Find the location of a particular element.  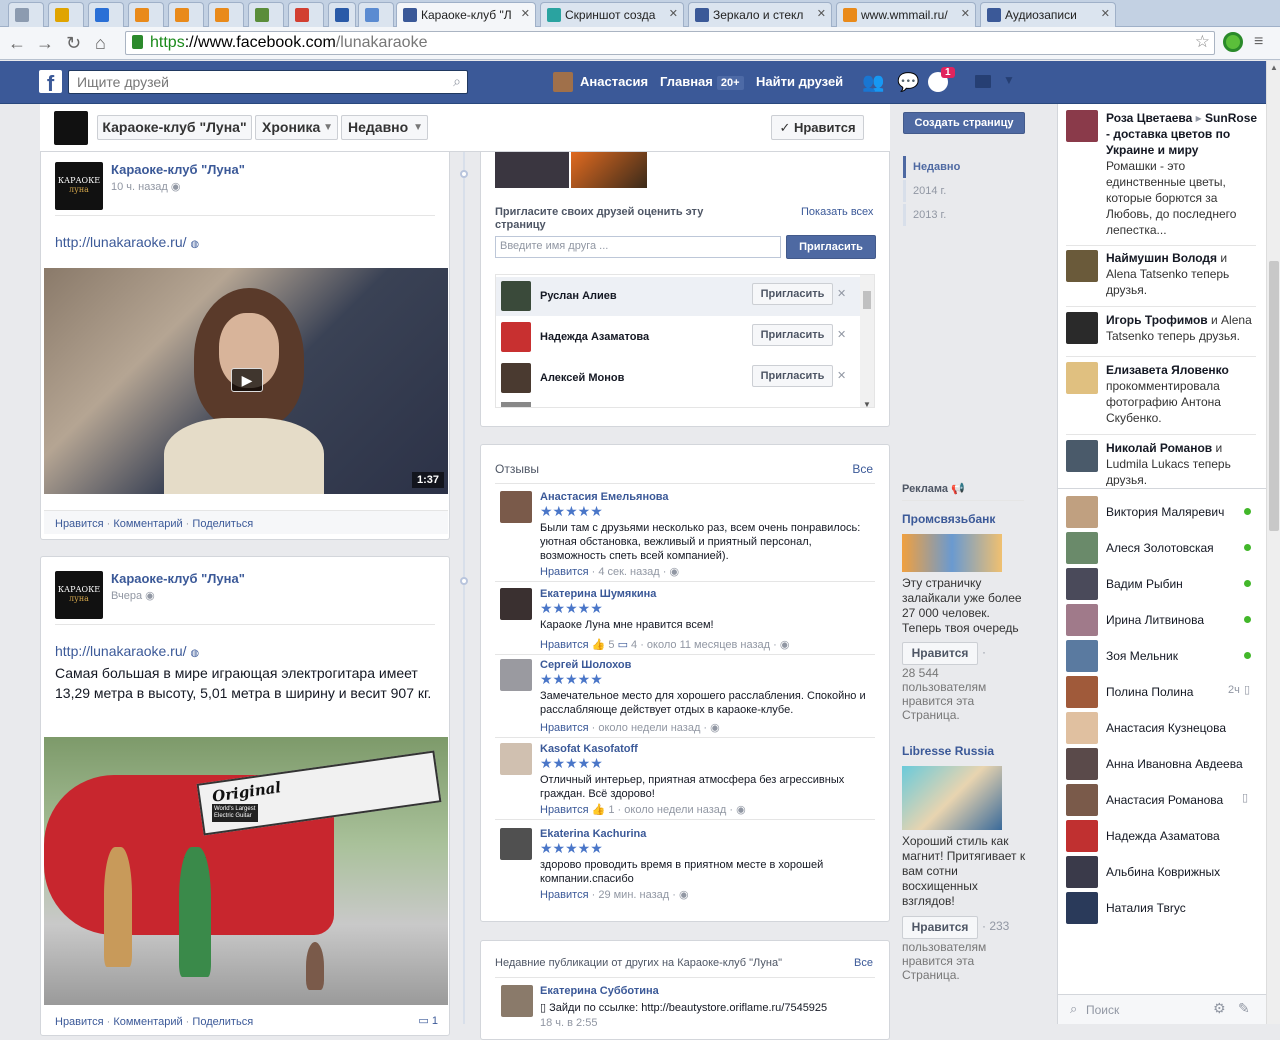

year-nav-item: 2013 г. is located at coordinates (929, 215).